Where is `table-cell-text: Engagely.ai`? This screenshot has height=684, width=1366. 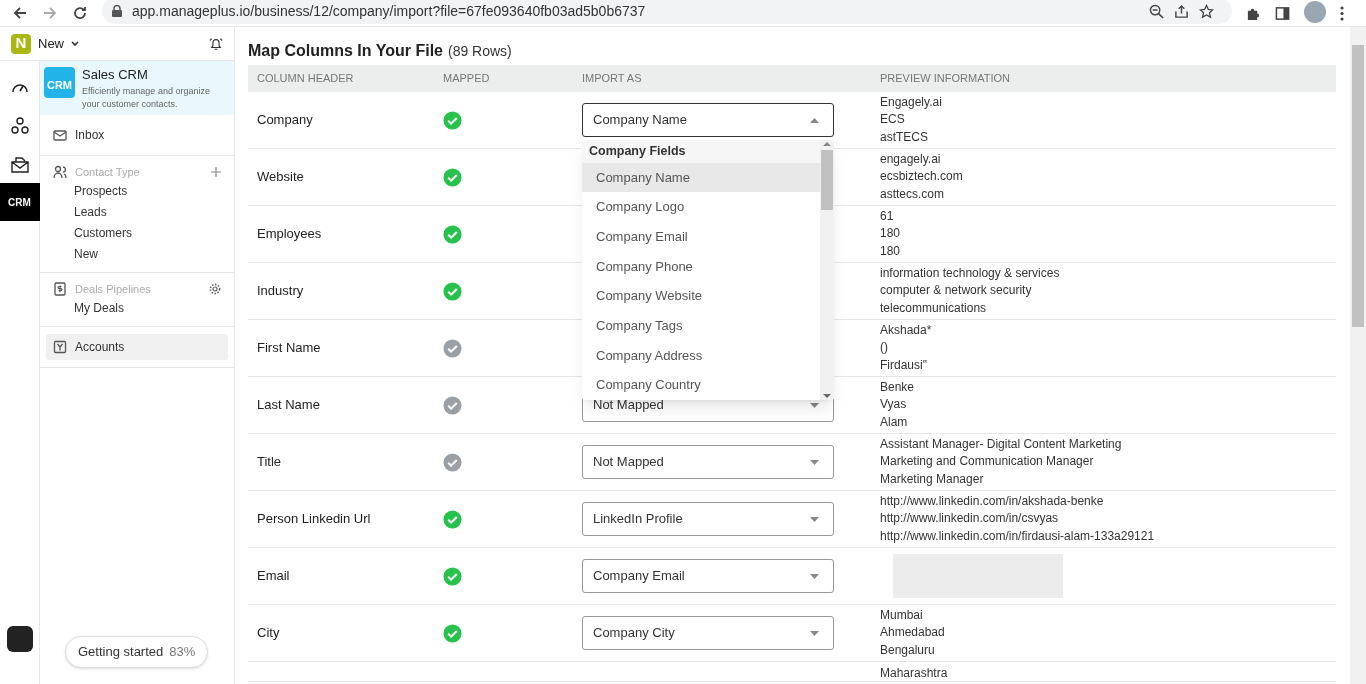 table-cell-text: Engagely.ai is located at coordinates (911, 102).